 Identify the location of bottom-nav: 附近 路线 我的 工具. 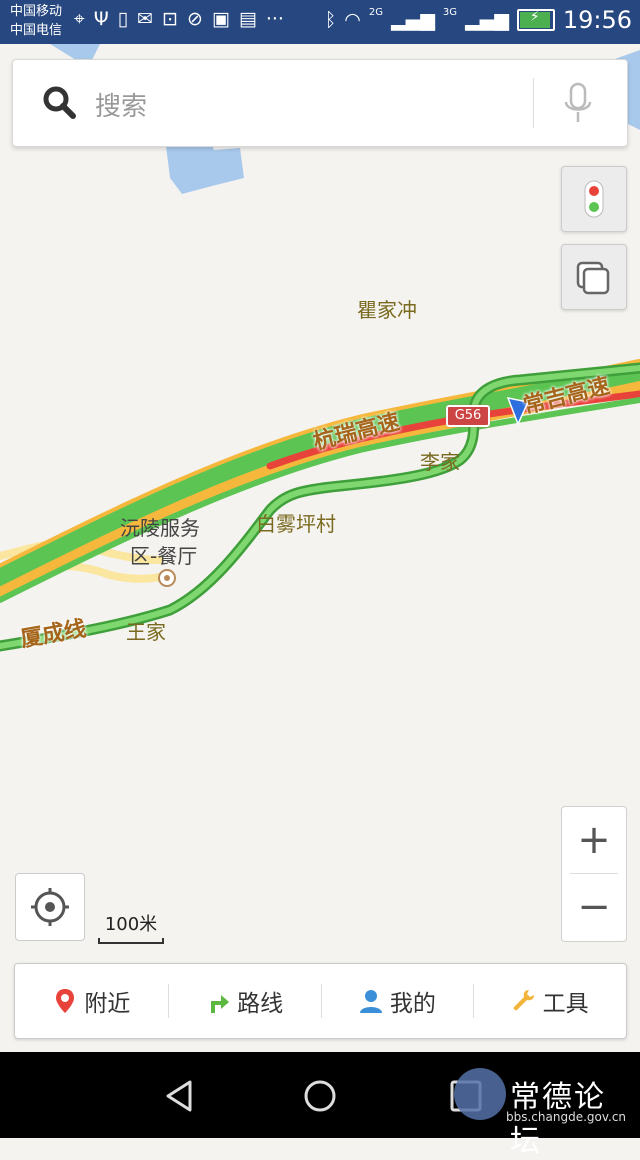
(320, 1001).